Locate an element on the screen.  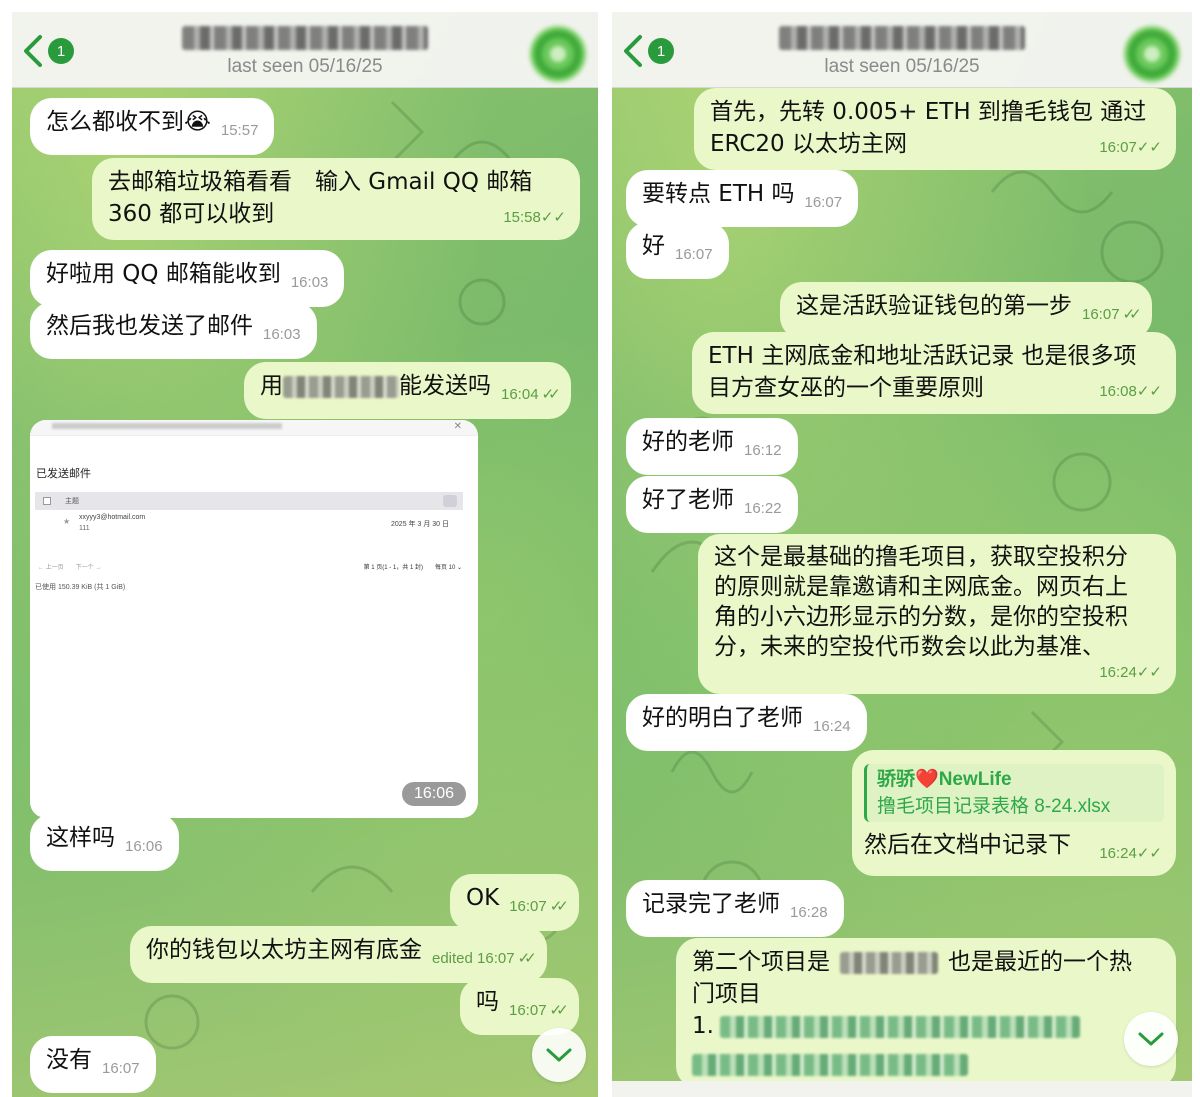
mail-row: ★ xxyyy3@hotmail.com 111 2025 年 3 月 30 日 is located at coordinates (256, 523).